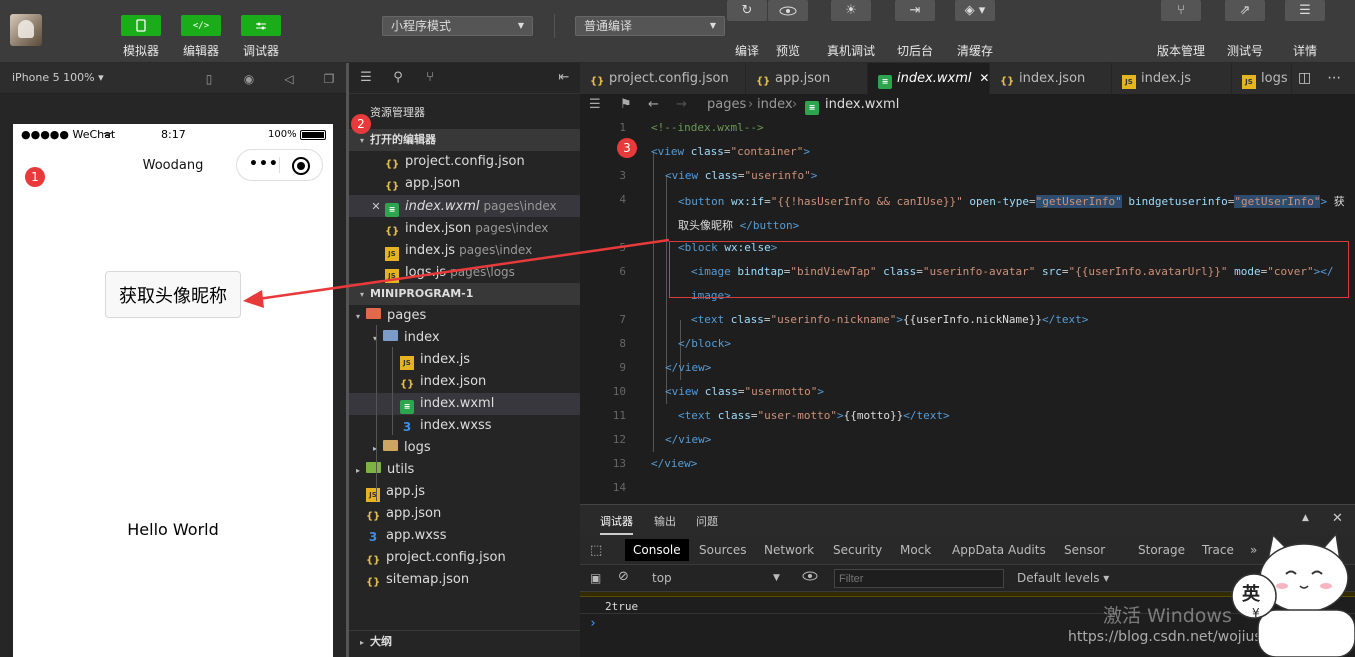 Image resolution: width=1355 pixels, height=657 pixels. Describe the element at coordinates (464, 426) in the screenshot. I see `tree-file: 3 index.wxss` at that location.